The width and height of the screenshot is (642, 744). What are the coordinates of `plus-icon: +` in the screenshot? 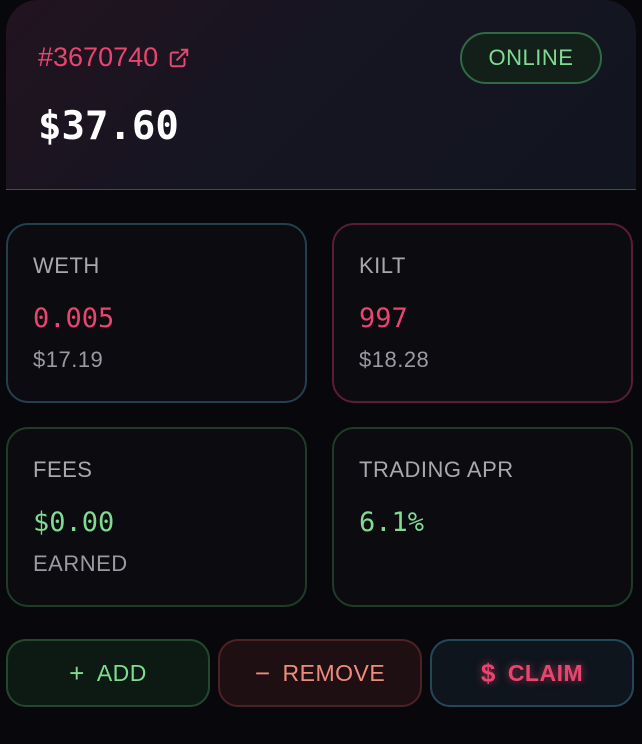 It's located at (77, 673).